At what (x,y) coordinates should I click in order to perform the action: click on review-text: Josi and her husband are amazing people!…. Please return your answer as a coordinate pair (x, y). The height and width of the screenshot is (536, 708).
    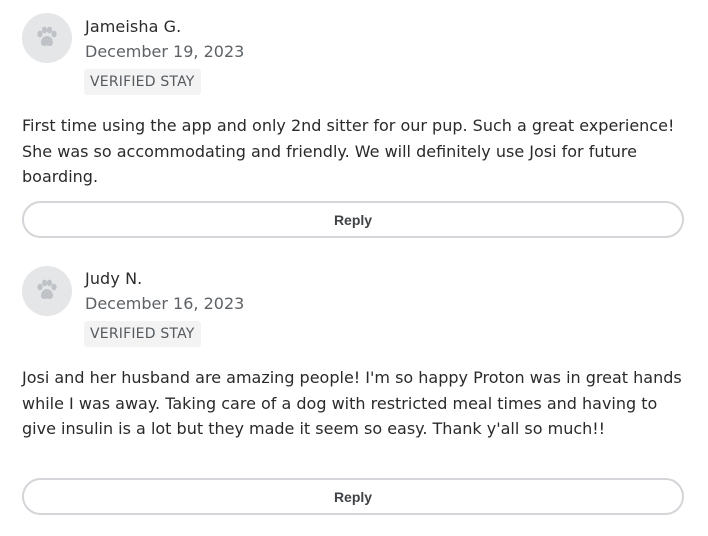
    Looking at the image, I should click on (352, 403).